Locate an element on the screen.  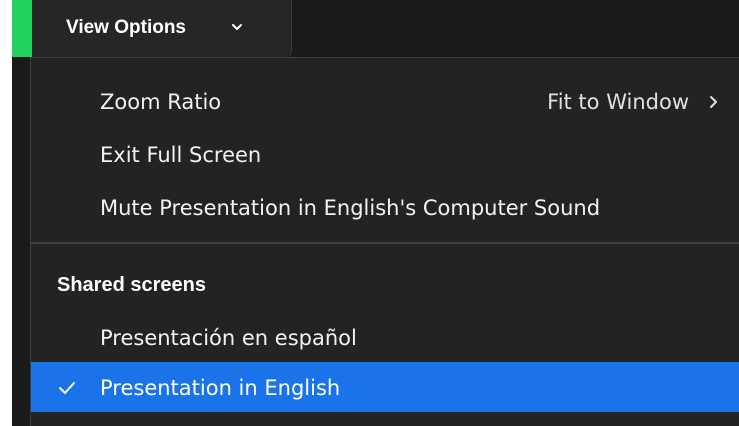
window-edge is located at coordinates (21, 241).